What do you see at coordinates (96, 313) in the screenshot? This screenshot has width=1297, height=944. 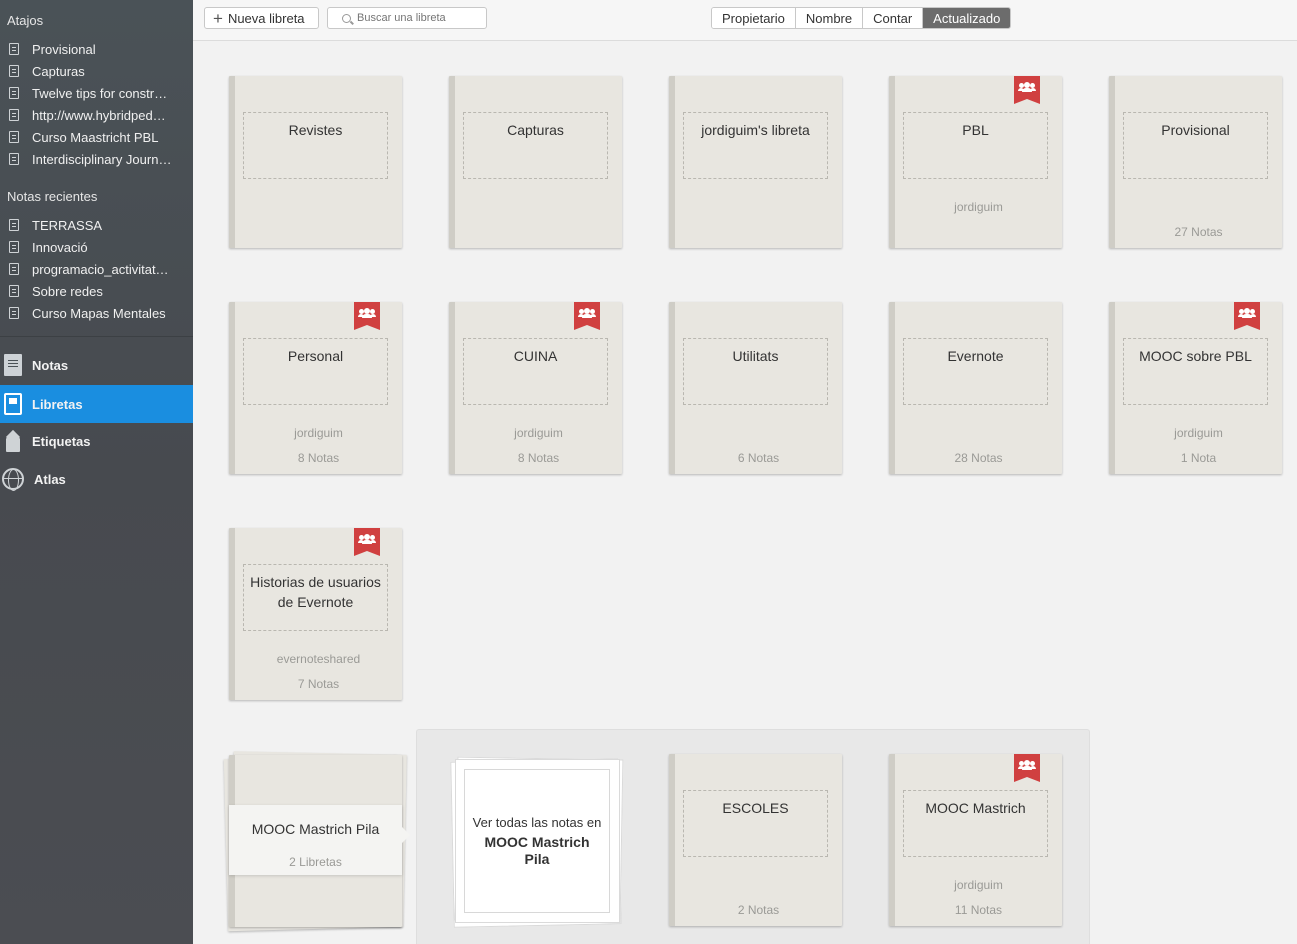 I see `recent-note-item: Curso Mapas Mentales` at bounding box center [96, 313].